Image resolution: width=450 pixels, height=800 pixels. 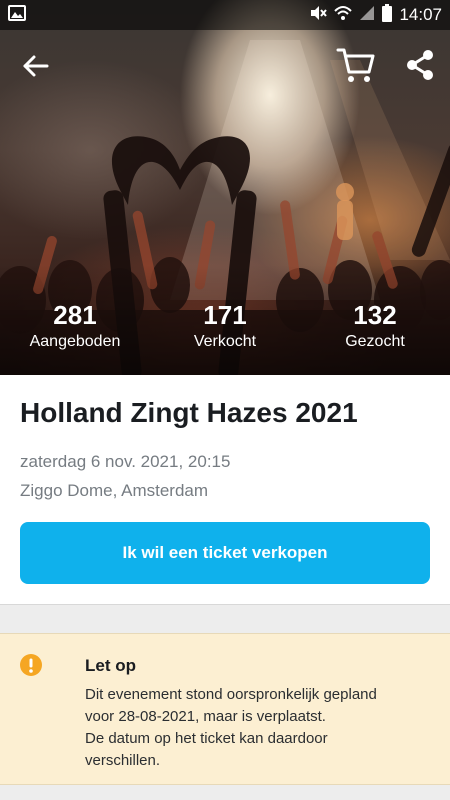 What do you see at coordinates (420, 14) in the screenshot?
I see `status-time: 14:07` at bounding box center [420, 14].